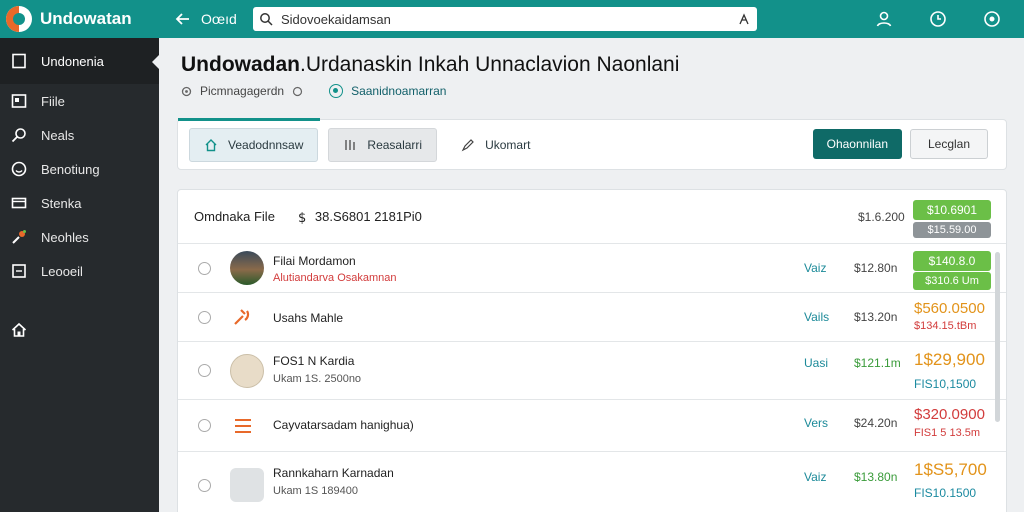  I want to click on sidebar-item-label: Fiile, so click(53, 101).